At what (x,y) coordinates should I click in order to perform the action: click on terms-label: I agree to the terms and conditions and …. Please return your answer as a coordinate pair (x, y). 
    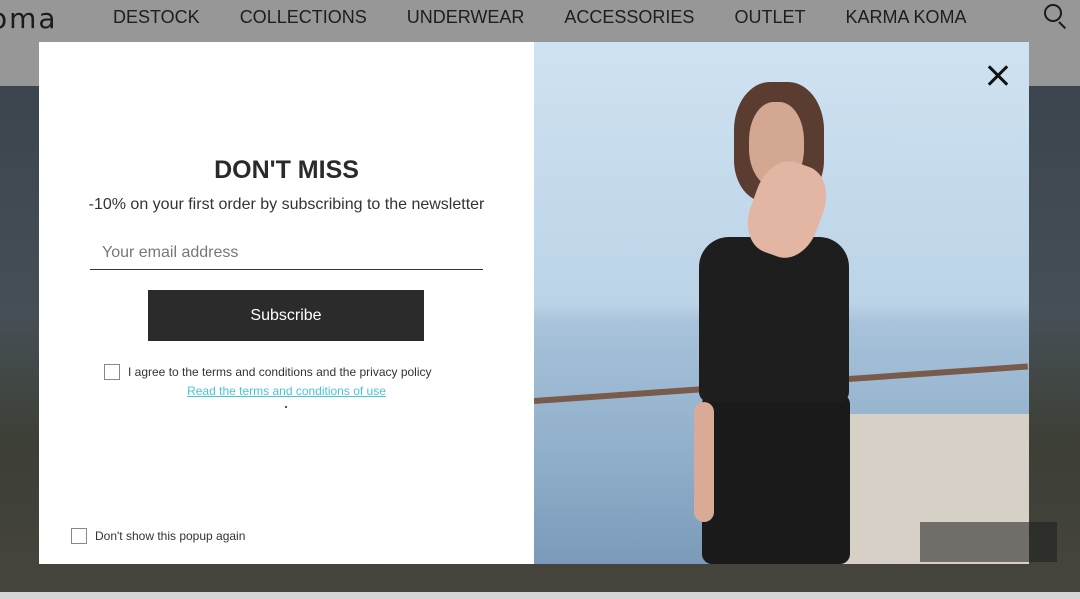
    Looking at the image, I should click on (280, 372).